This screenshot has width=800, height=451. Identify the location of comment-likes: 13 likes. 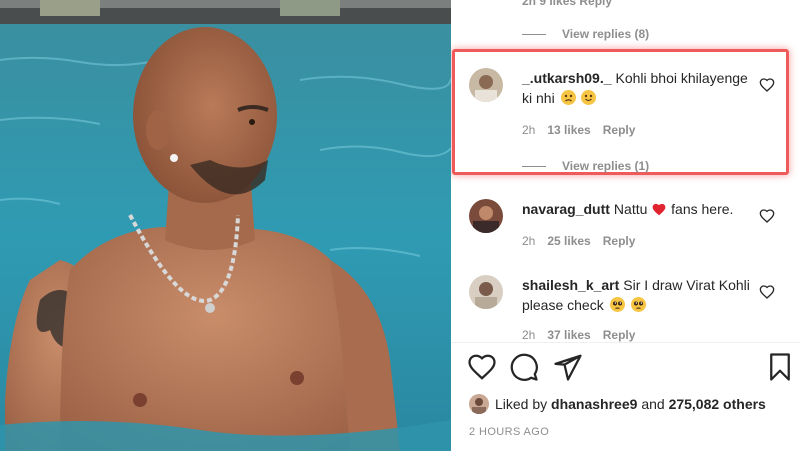
(568, 130).